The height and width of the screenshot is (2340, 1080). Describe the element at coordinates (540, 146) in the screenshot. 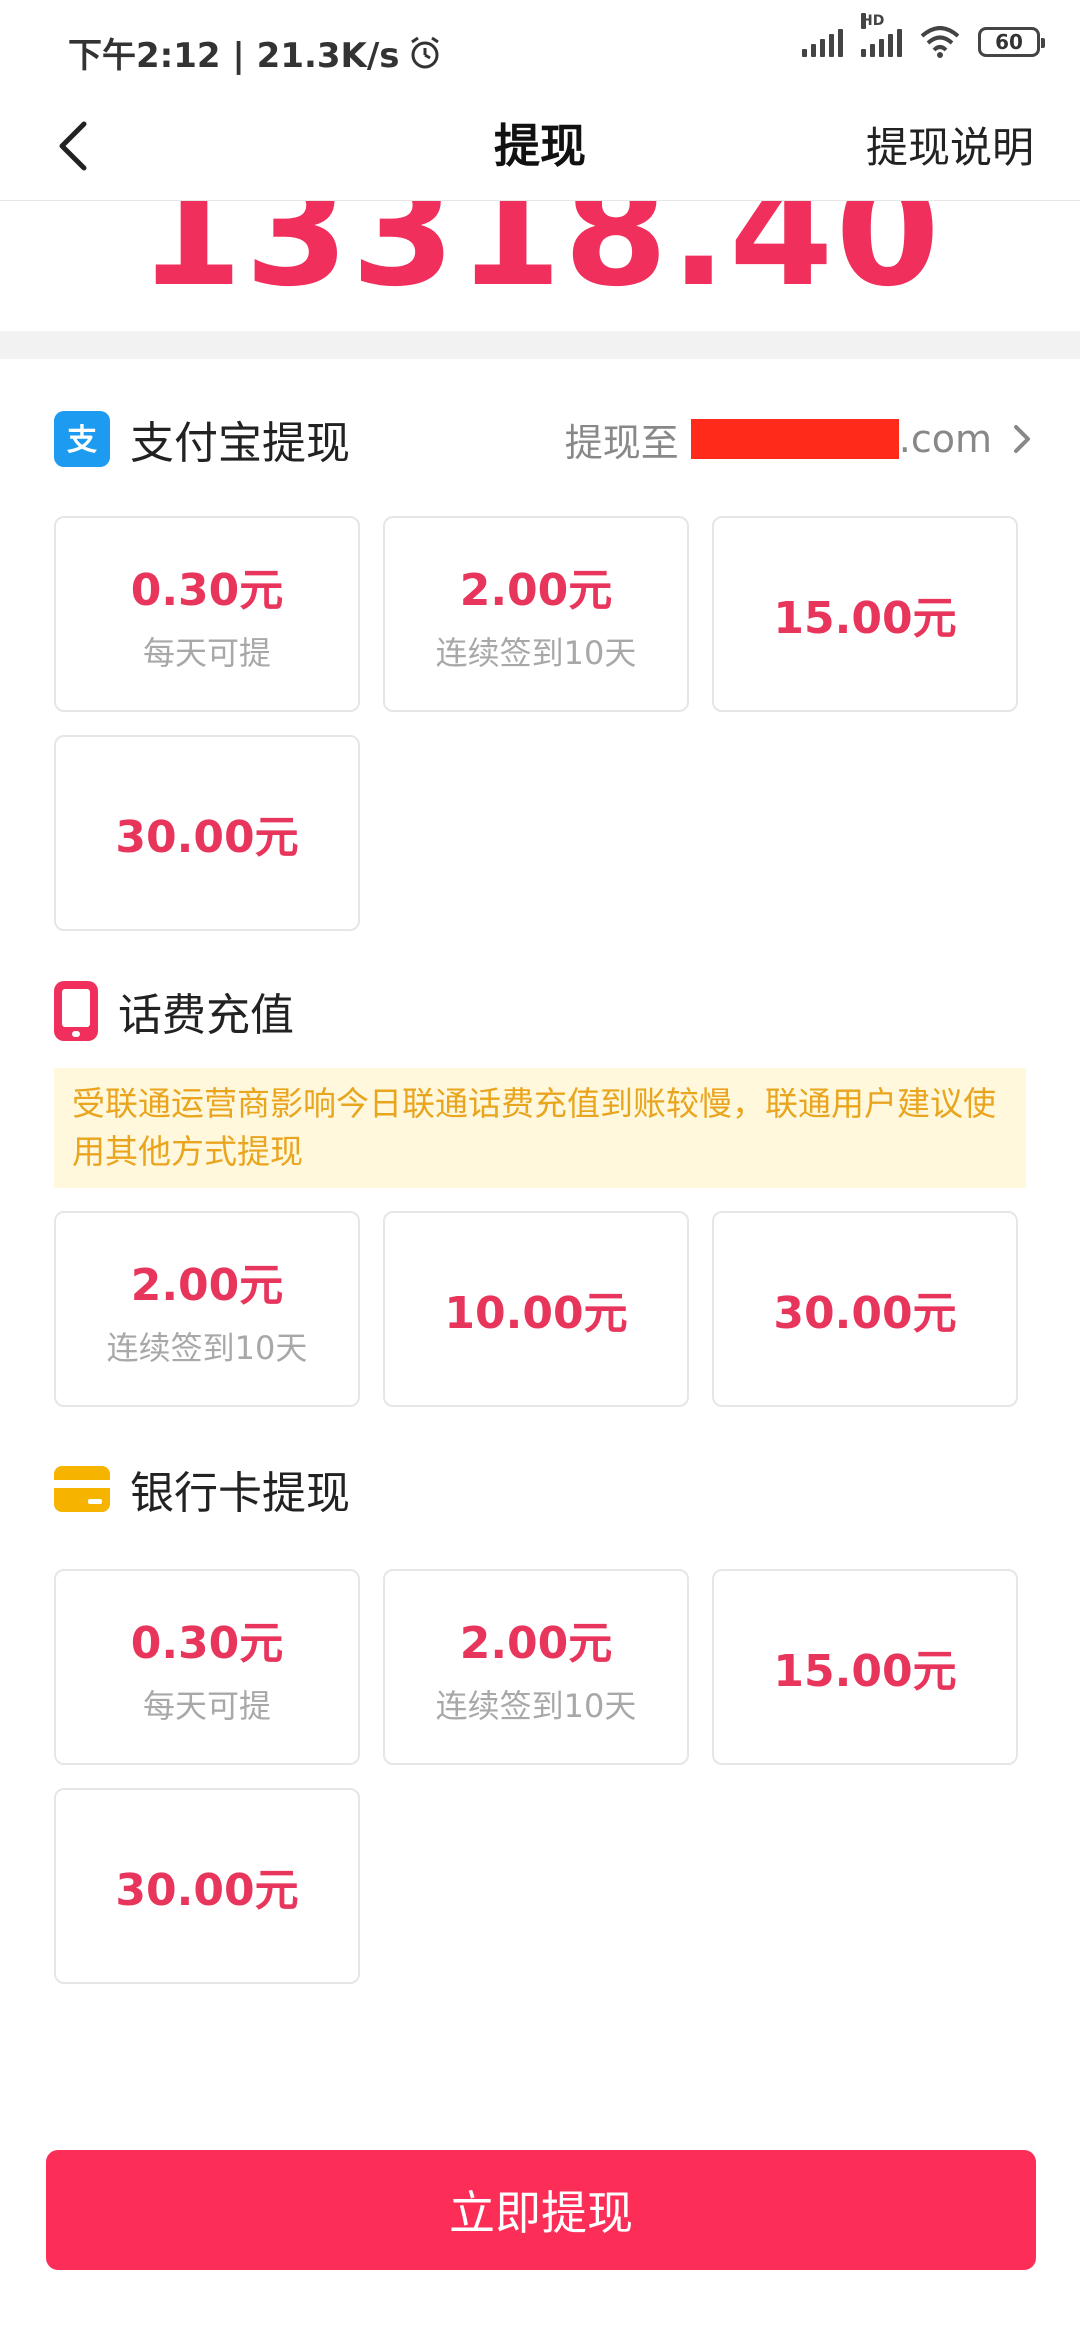

I see `top-nav-bar: 提现 提现说明` at that location.